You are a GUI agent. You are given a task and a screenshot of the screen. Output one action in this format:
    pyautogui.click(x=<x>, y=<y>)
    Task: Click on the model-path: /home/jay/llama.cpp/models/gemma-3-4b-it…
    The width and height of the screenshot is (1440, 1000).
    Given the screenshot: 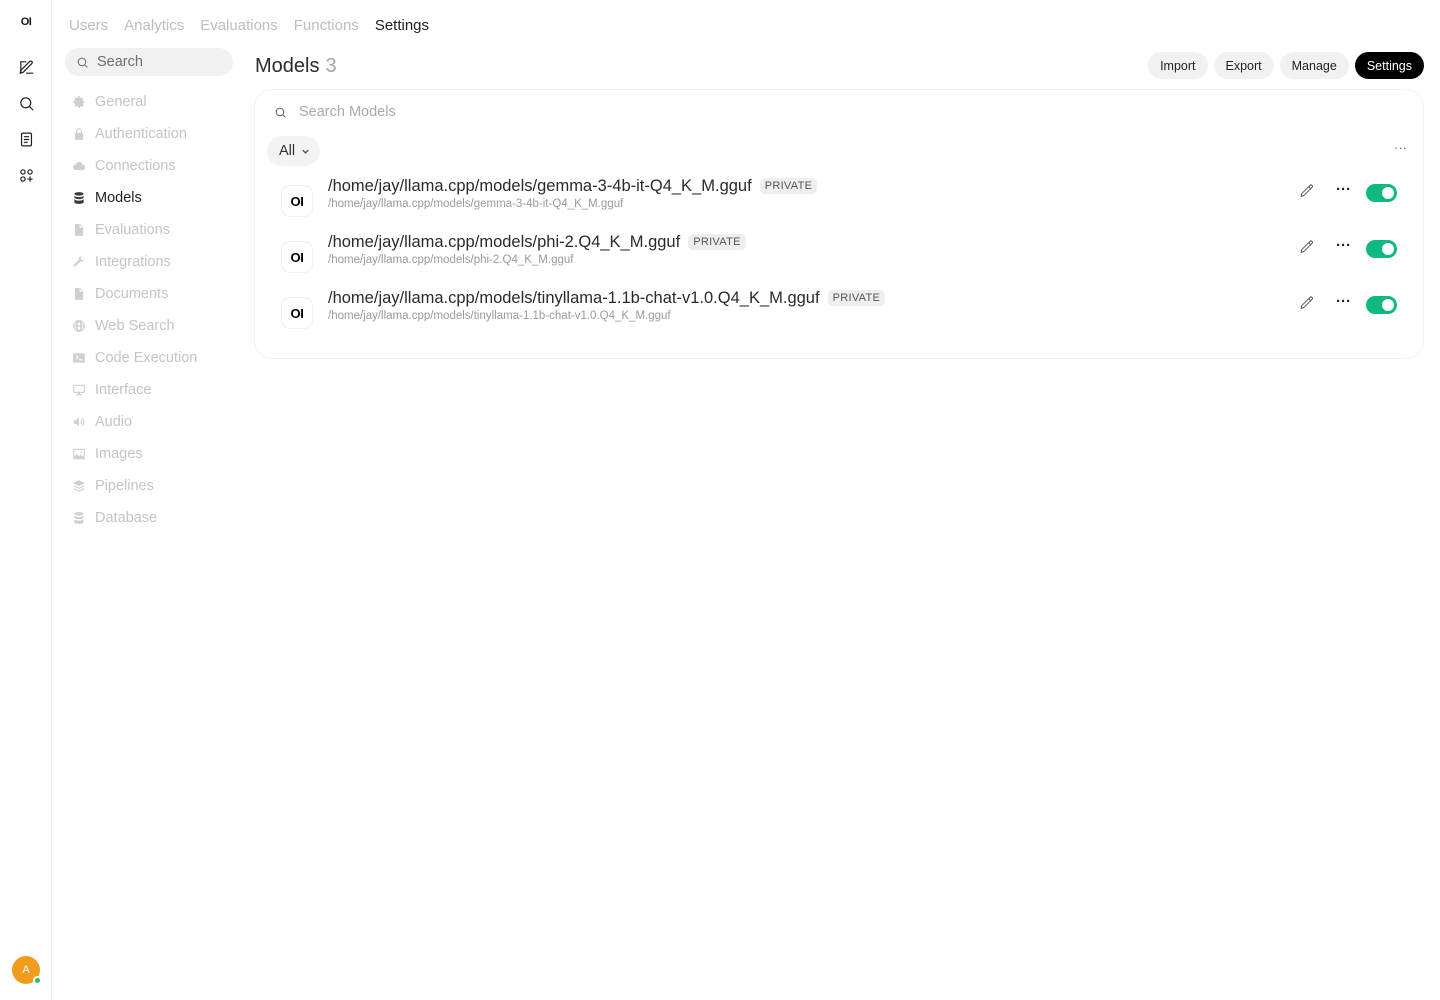 What is the action you would take?
    pyautogui.click(x=476, y=204)
    